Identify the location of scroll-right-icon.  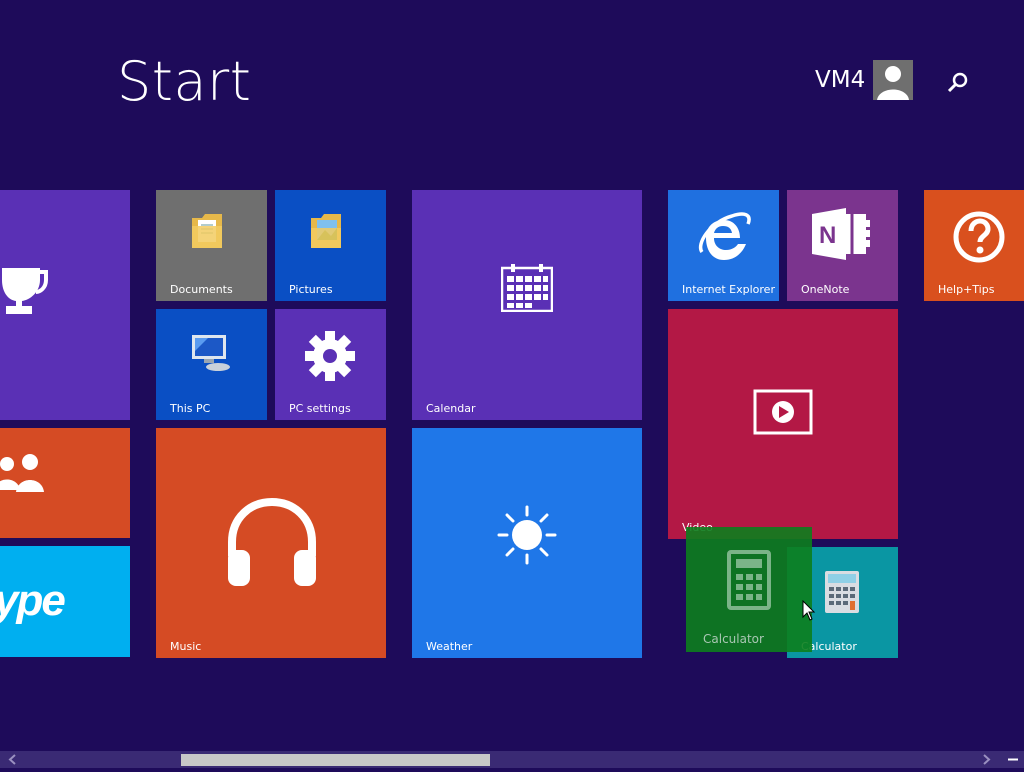
(986, 759).